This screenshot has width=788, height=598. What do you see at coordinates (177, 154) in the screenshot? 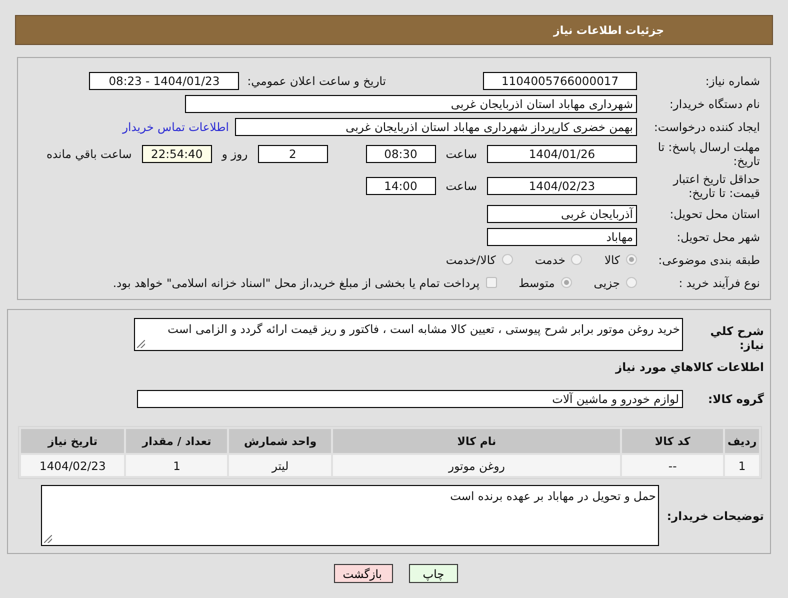
I see `remaining-time-field: 22:54:40` at bounding box center [177, 154].